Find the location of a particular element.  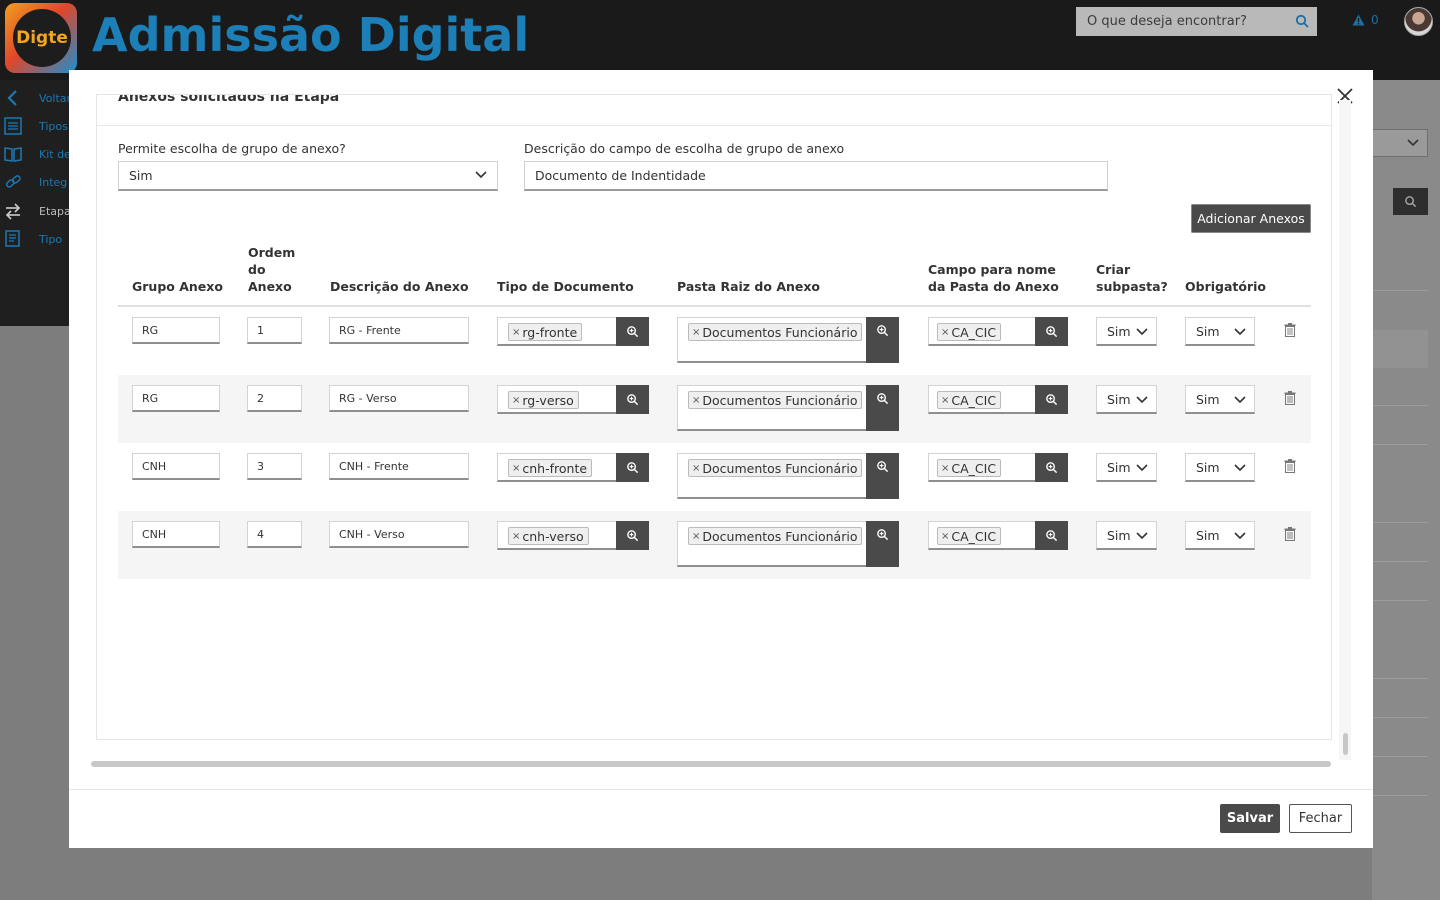

group-desc-input: Documento de Indentidade is located at coordinates (816, 176).